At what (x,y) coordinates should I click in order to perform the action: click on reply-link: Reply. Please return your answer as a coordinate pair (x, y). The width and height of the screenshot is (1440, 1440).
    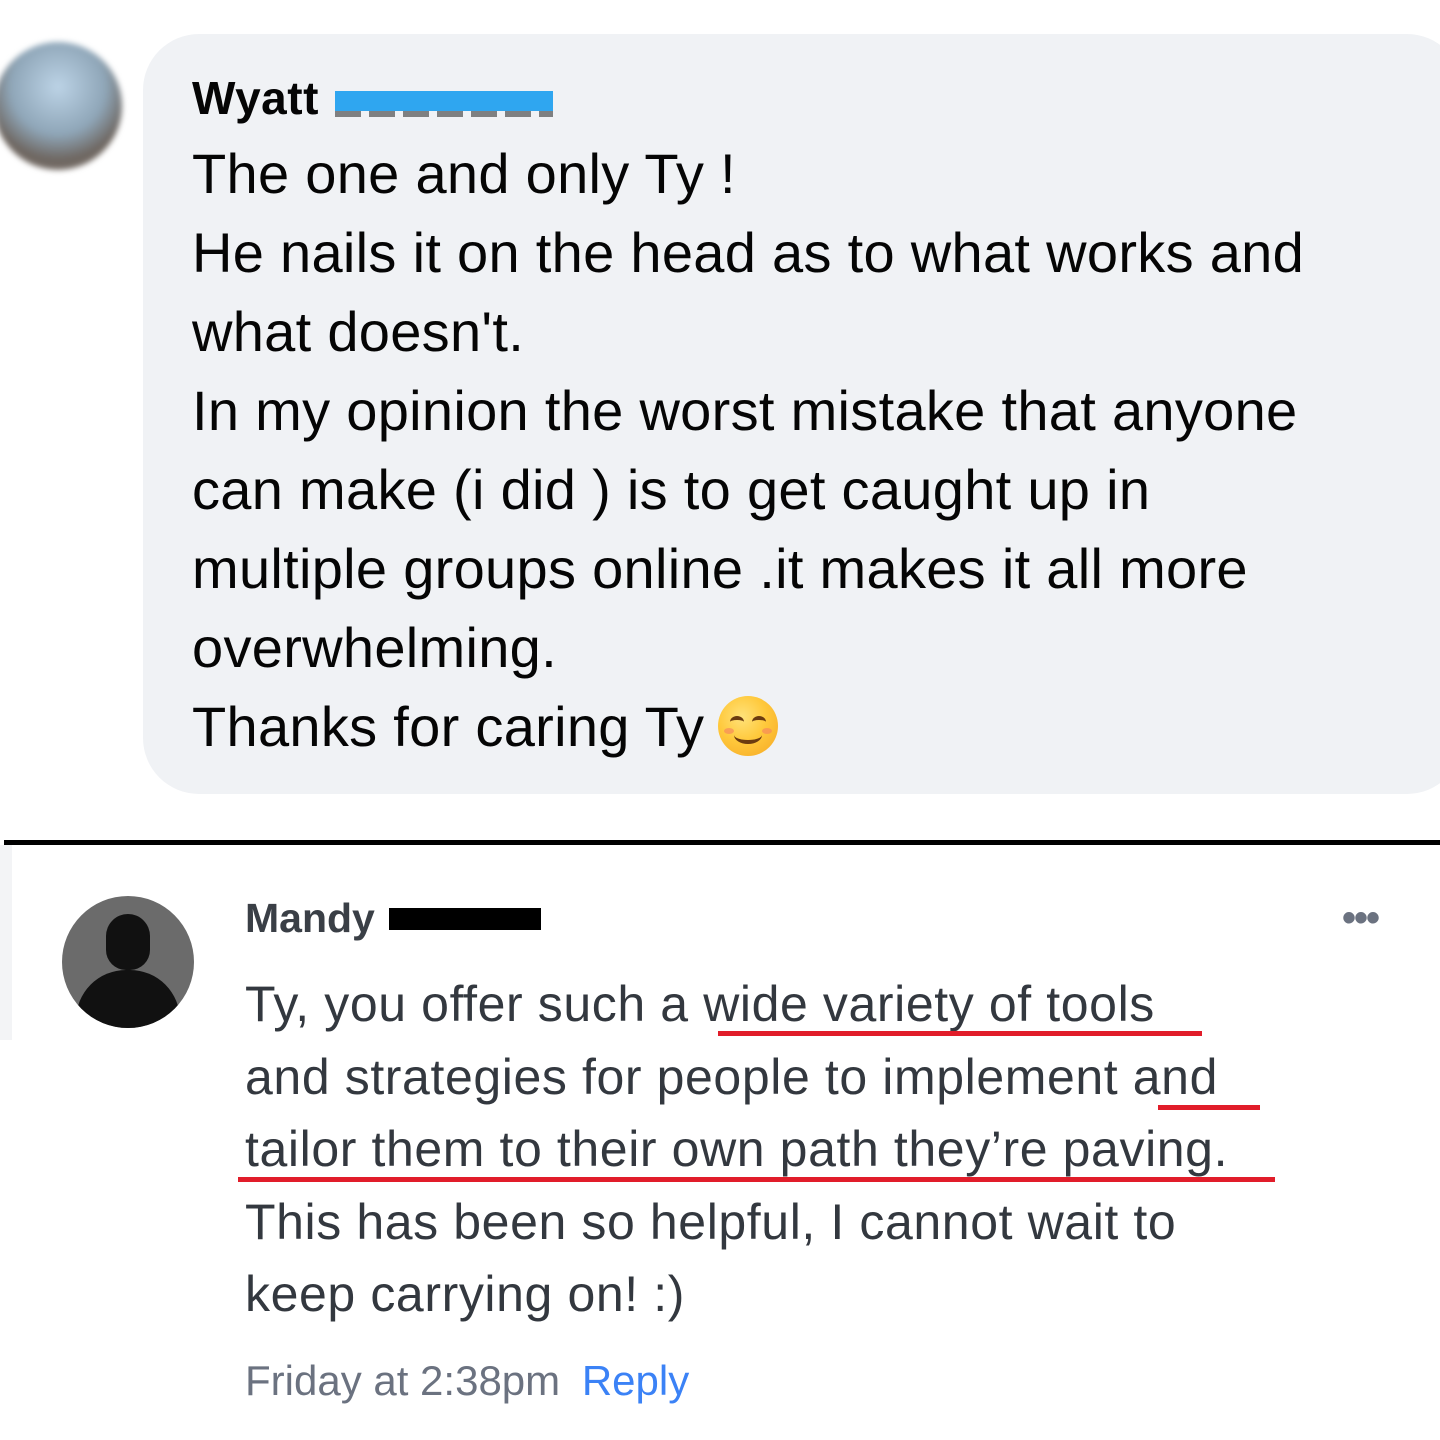
    Looking at the image, I should click on (635, 1380).